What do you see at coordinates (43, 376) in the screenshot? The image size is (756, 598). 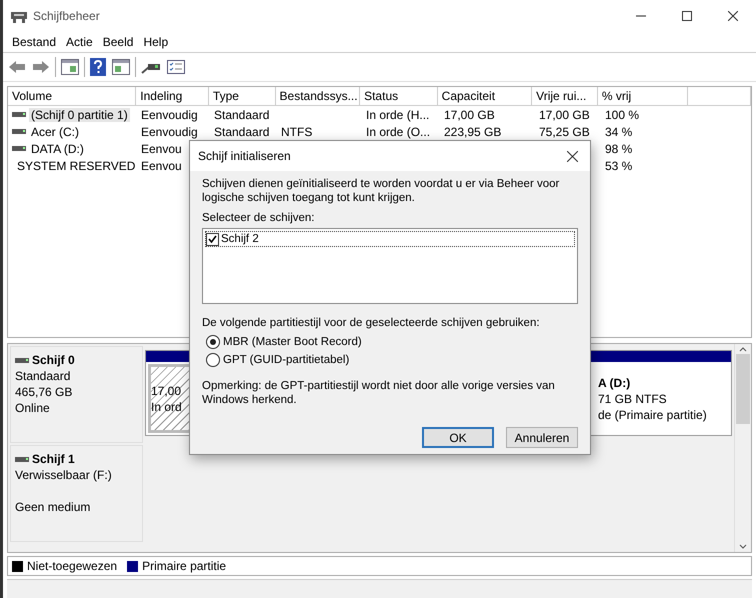 I see `disk-type: Standaard` at bounding box center [43, 376].